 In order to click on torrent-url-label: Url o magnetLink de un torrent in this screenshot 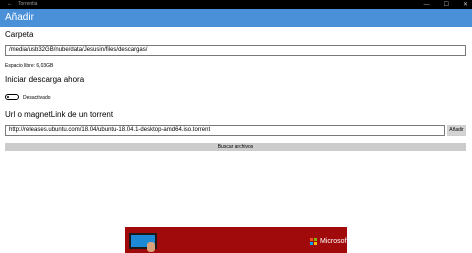, I will do `click(59, 114)`.